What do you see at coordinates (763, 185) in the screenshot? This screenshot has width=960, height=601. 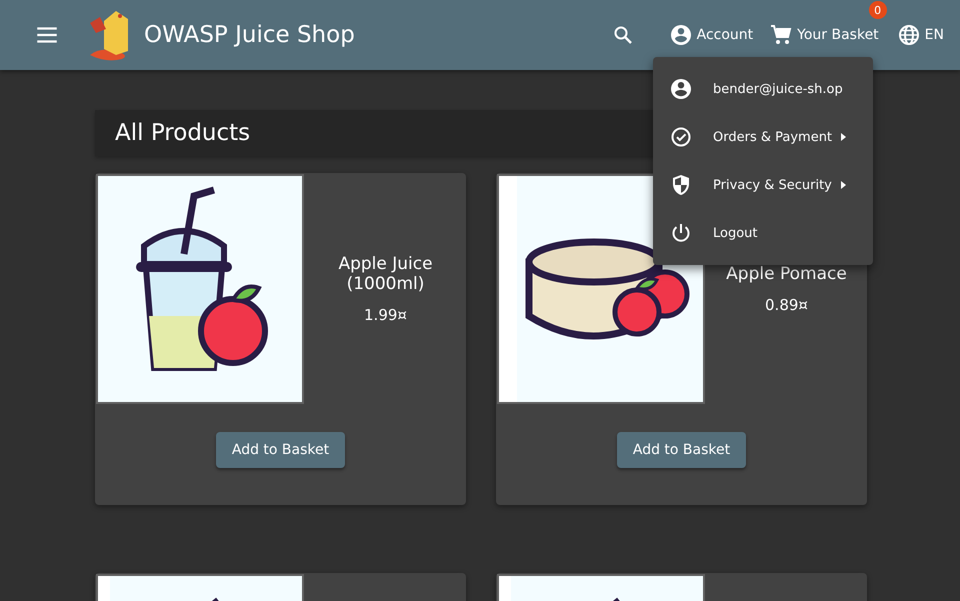 I see `menu-item: Privacy & Security` at bounding box center [763, 185].